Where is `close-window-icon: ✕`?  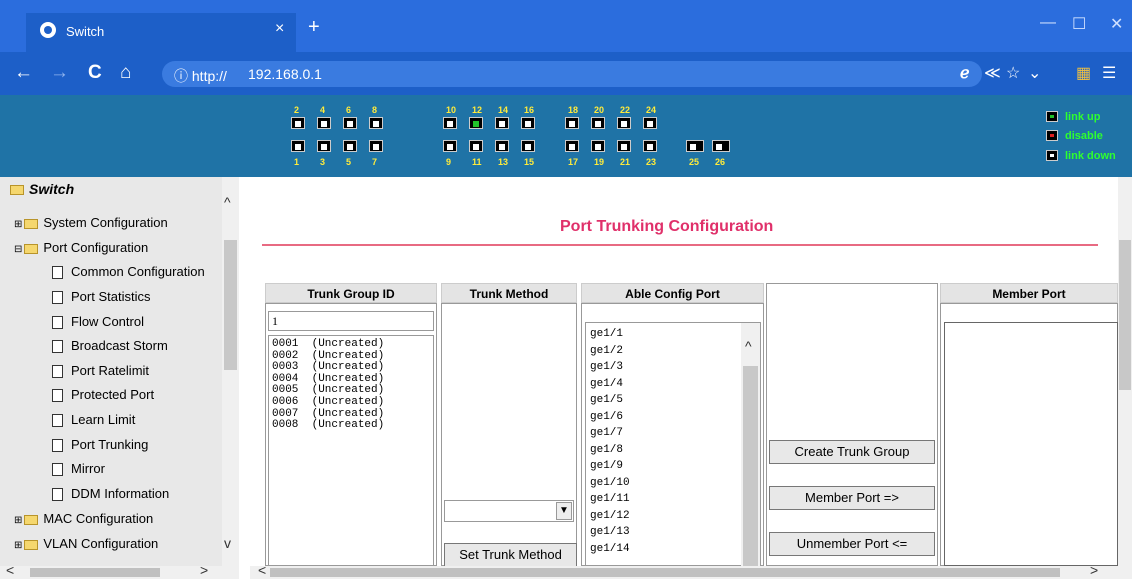 close-window-icon: ✕ is located at coordinates (1116, 24).